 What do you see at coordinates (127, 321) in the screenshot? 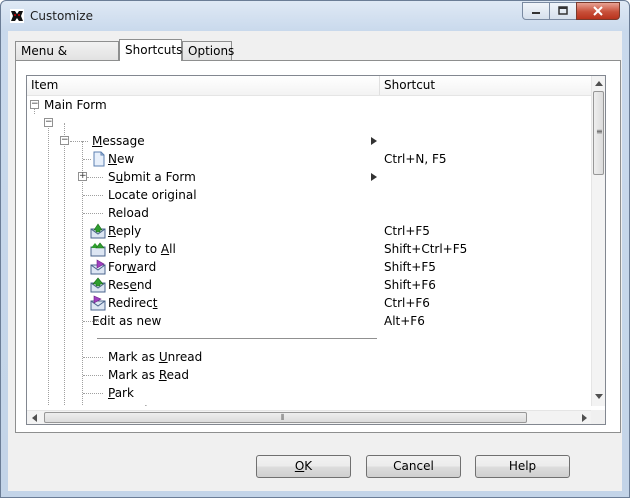
I see `tree-row-label: Edit as new` at bounding box center [127, 321].